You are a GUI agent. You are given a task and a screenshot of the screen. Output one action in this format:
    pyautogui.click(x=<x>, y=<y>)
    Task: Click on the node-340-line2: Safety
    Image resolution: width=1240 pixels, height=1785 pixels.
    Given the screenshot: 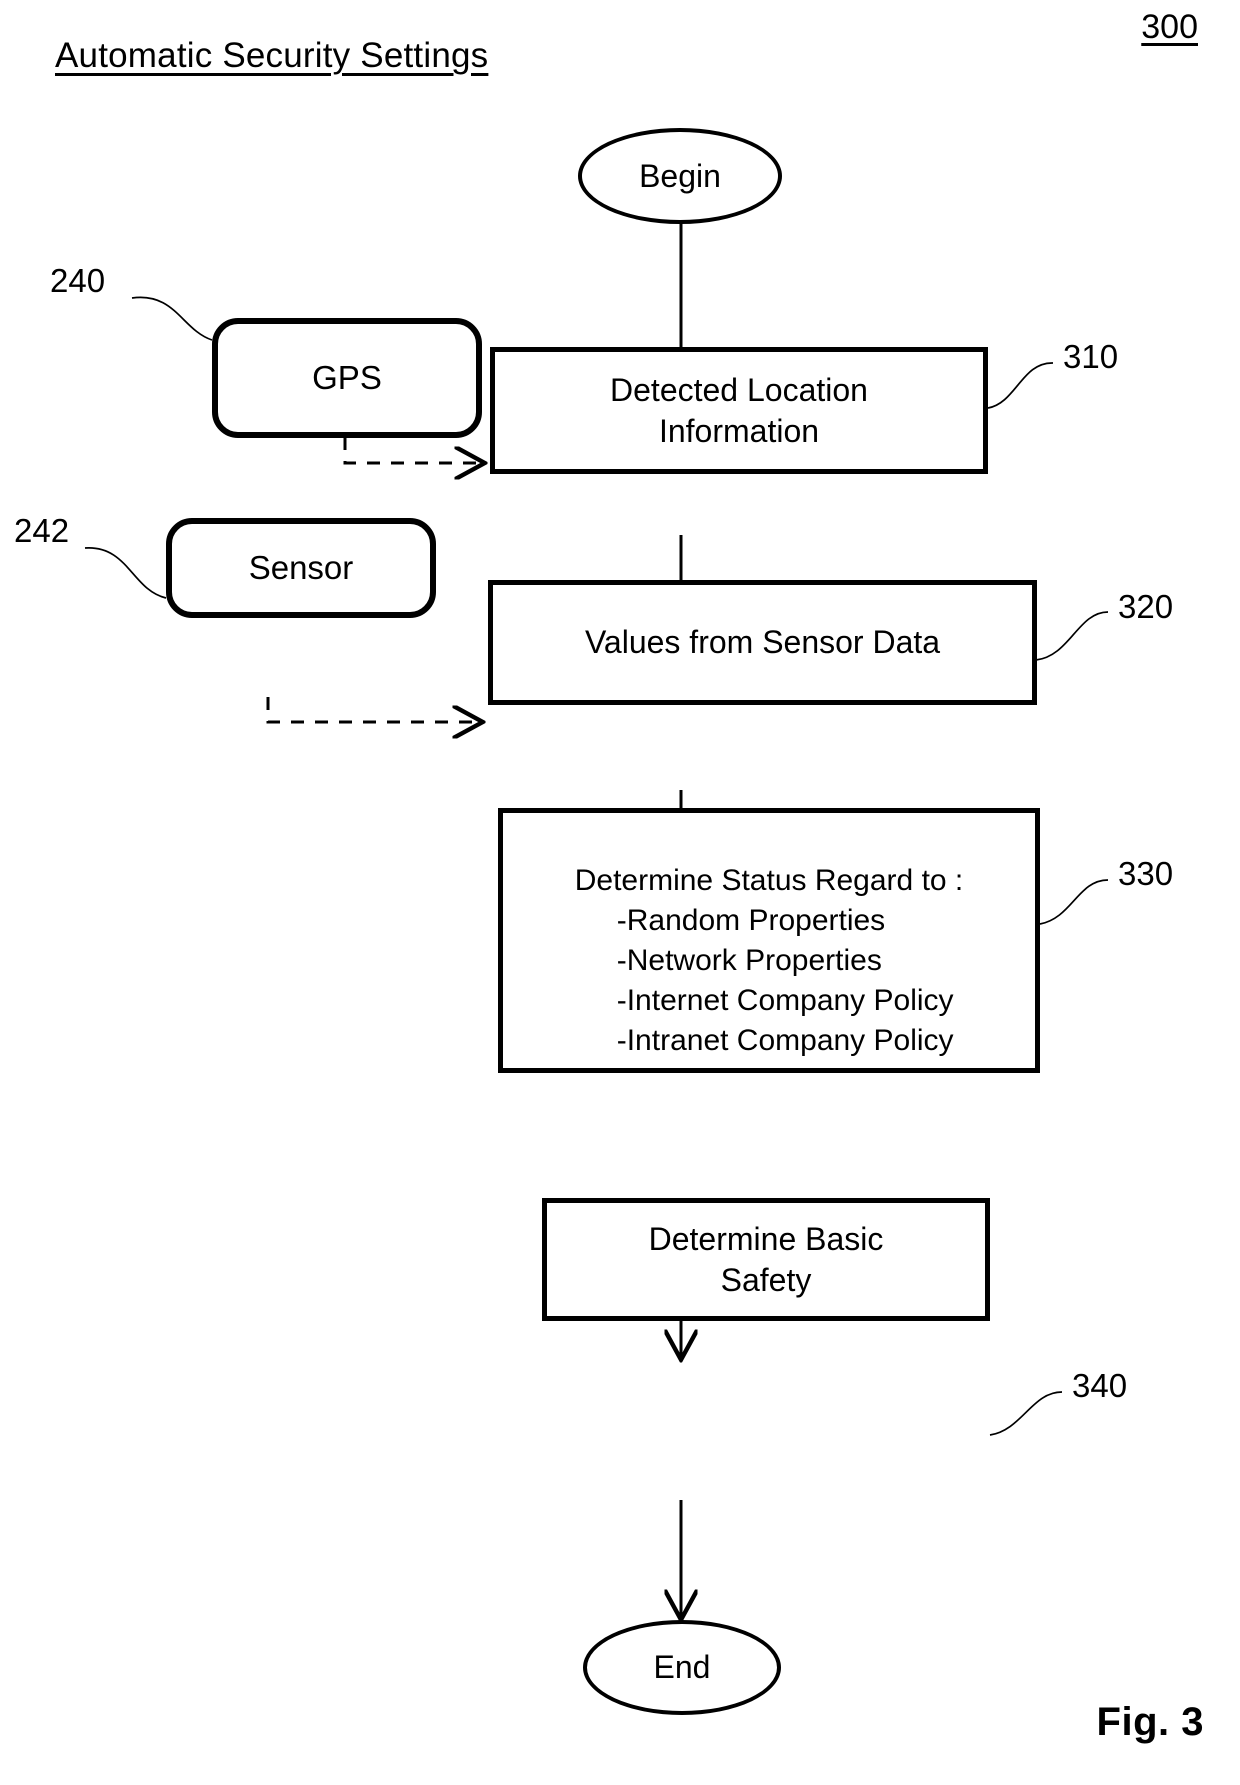 What is the action you would take?
    pyautogui.click(x=766, y=1279)
    